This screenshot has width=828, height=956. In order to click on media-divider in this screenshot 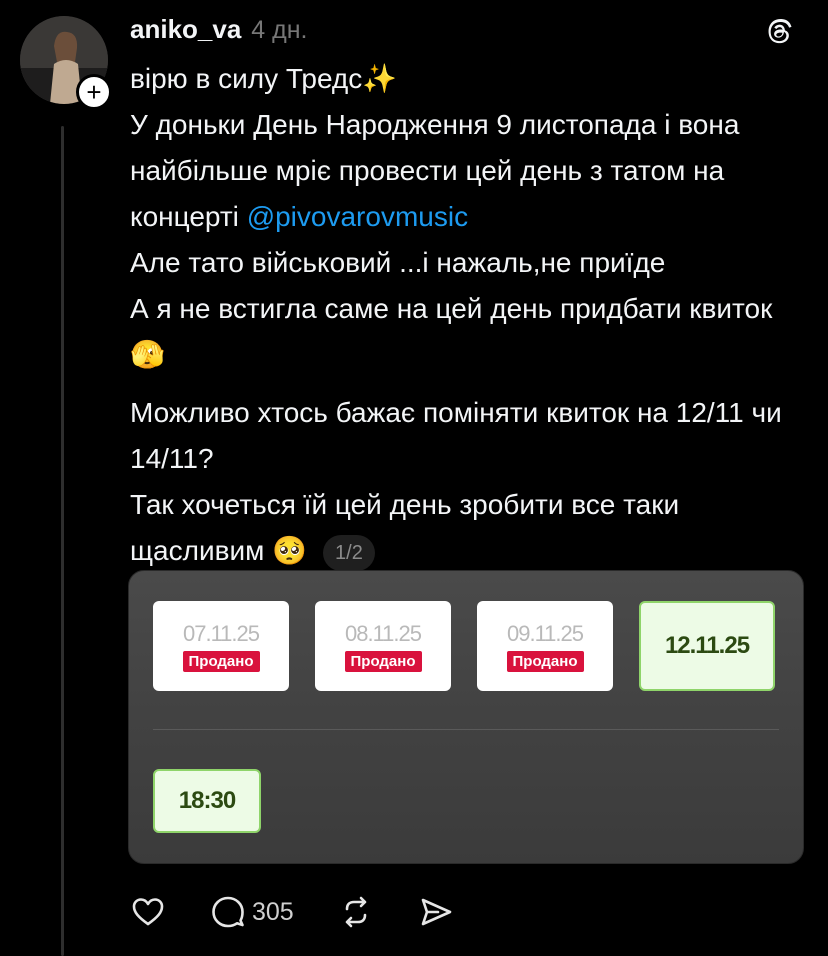, I will do `click(466, 729)`.